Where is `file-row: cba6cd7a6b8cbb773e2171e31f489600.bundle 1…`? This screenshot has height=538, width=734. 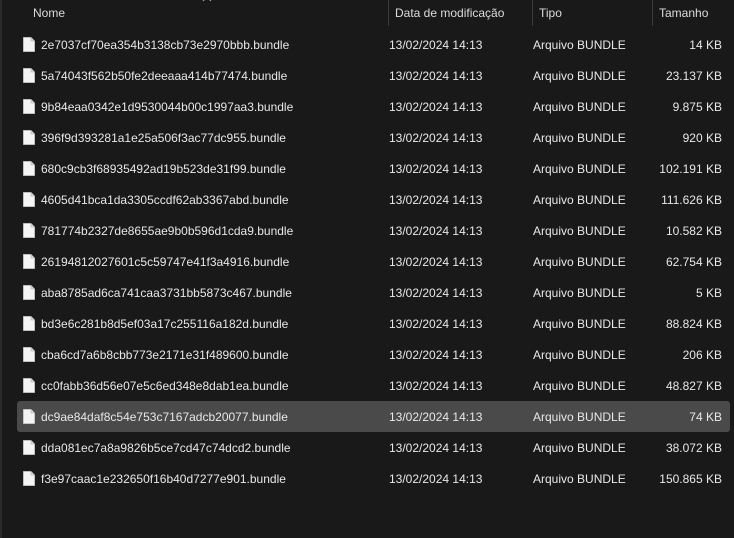
file-row: cba6cd7a6b8cbb773e2171e31f489600.bundle 1… is located at coordinates (373, 354).